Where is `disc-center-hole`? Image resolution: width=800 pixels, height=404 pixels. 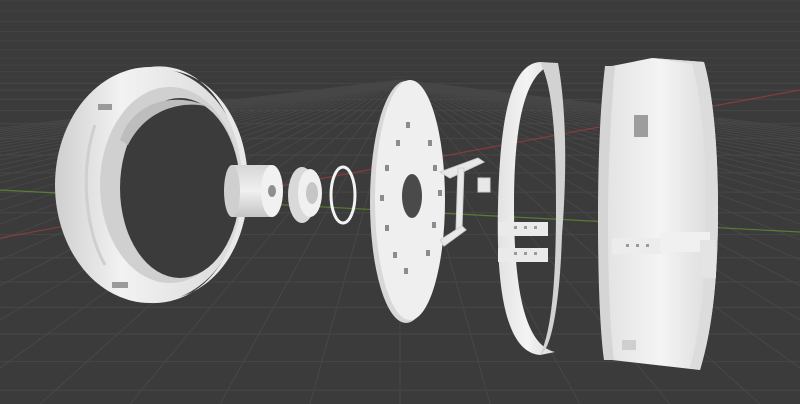
disc-center-hole is located at coordinates (412, 196).